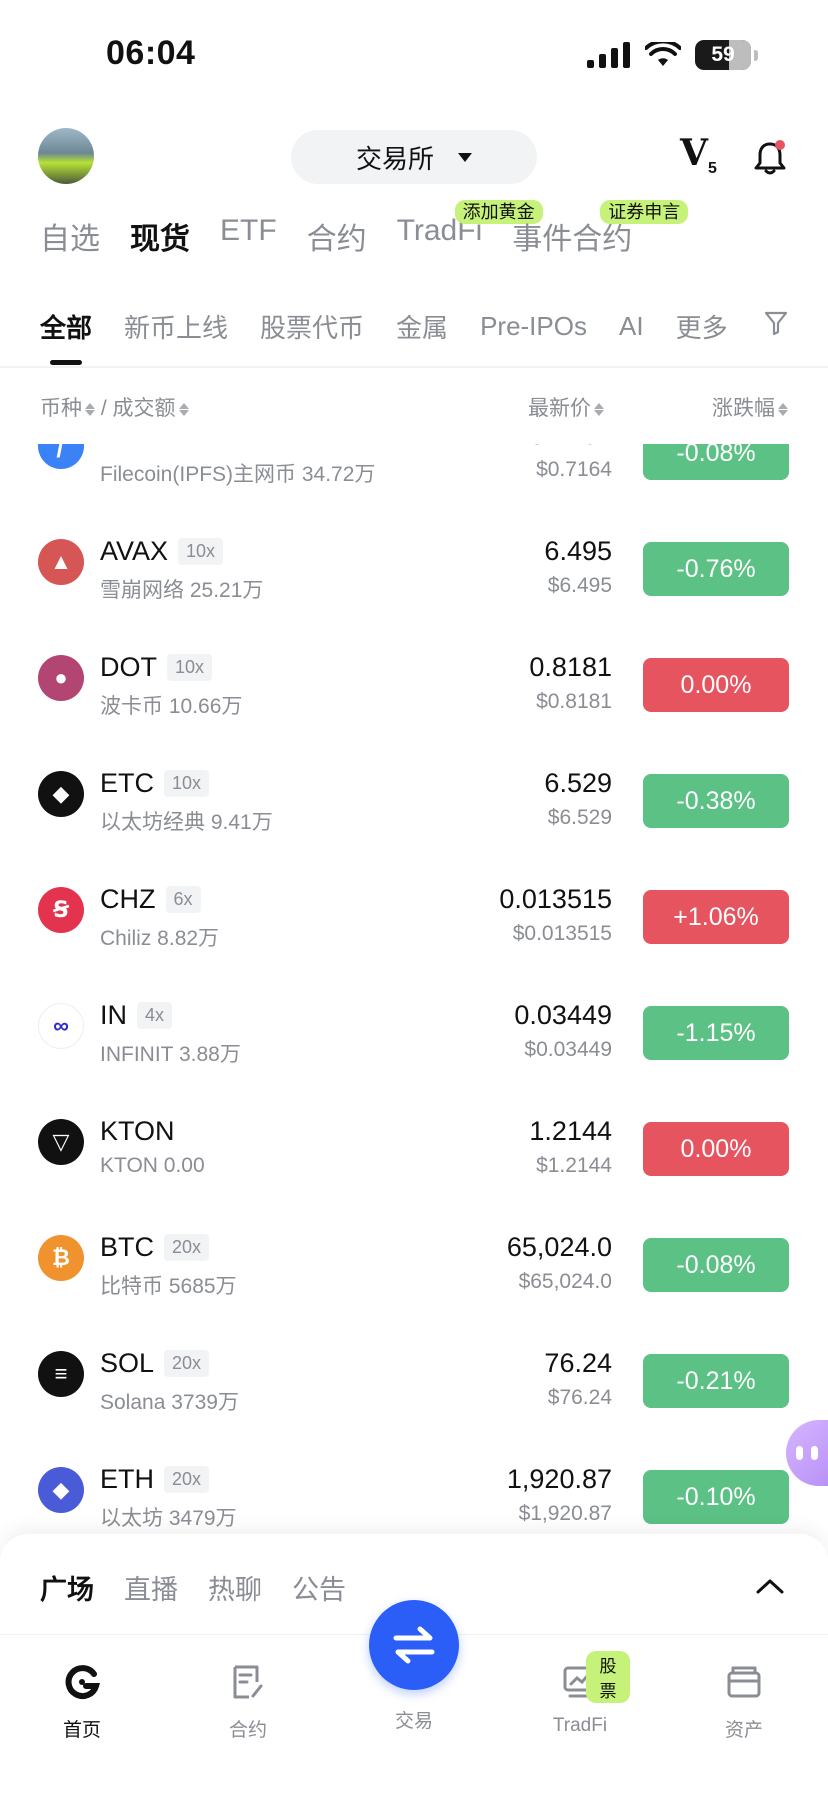 The image size is (828, 1795). I want to click on tab-spot: 现货, so click(160, 236).